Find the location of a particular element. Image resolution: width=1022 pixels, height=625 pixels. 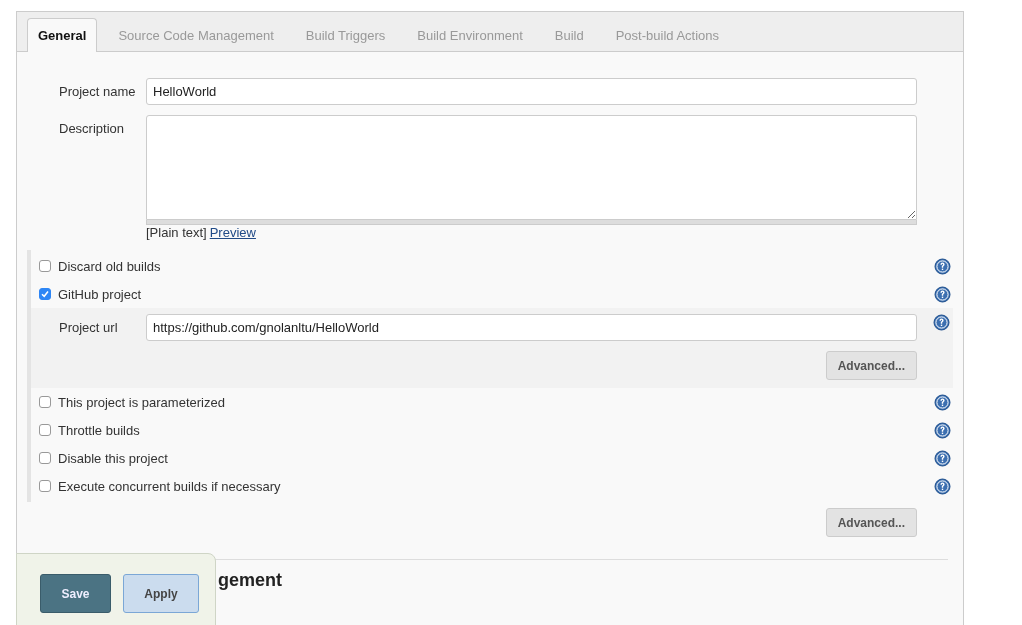

apply-button: Apply is located at coordinates (161, 593).